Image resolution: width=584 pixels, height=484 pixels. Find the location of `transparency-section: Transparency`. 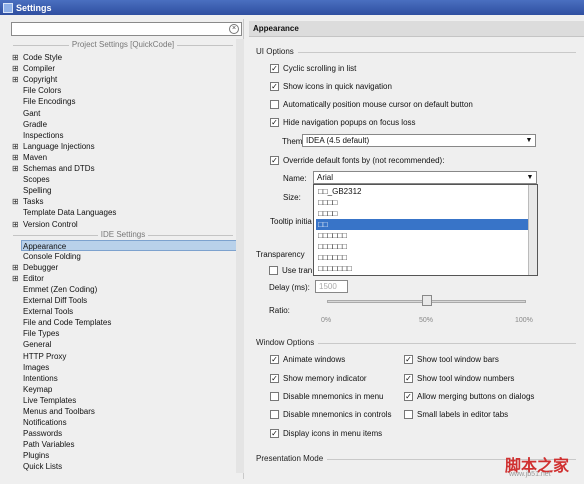

transparency-section: Transparency is located at coordinates (280, 254).